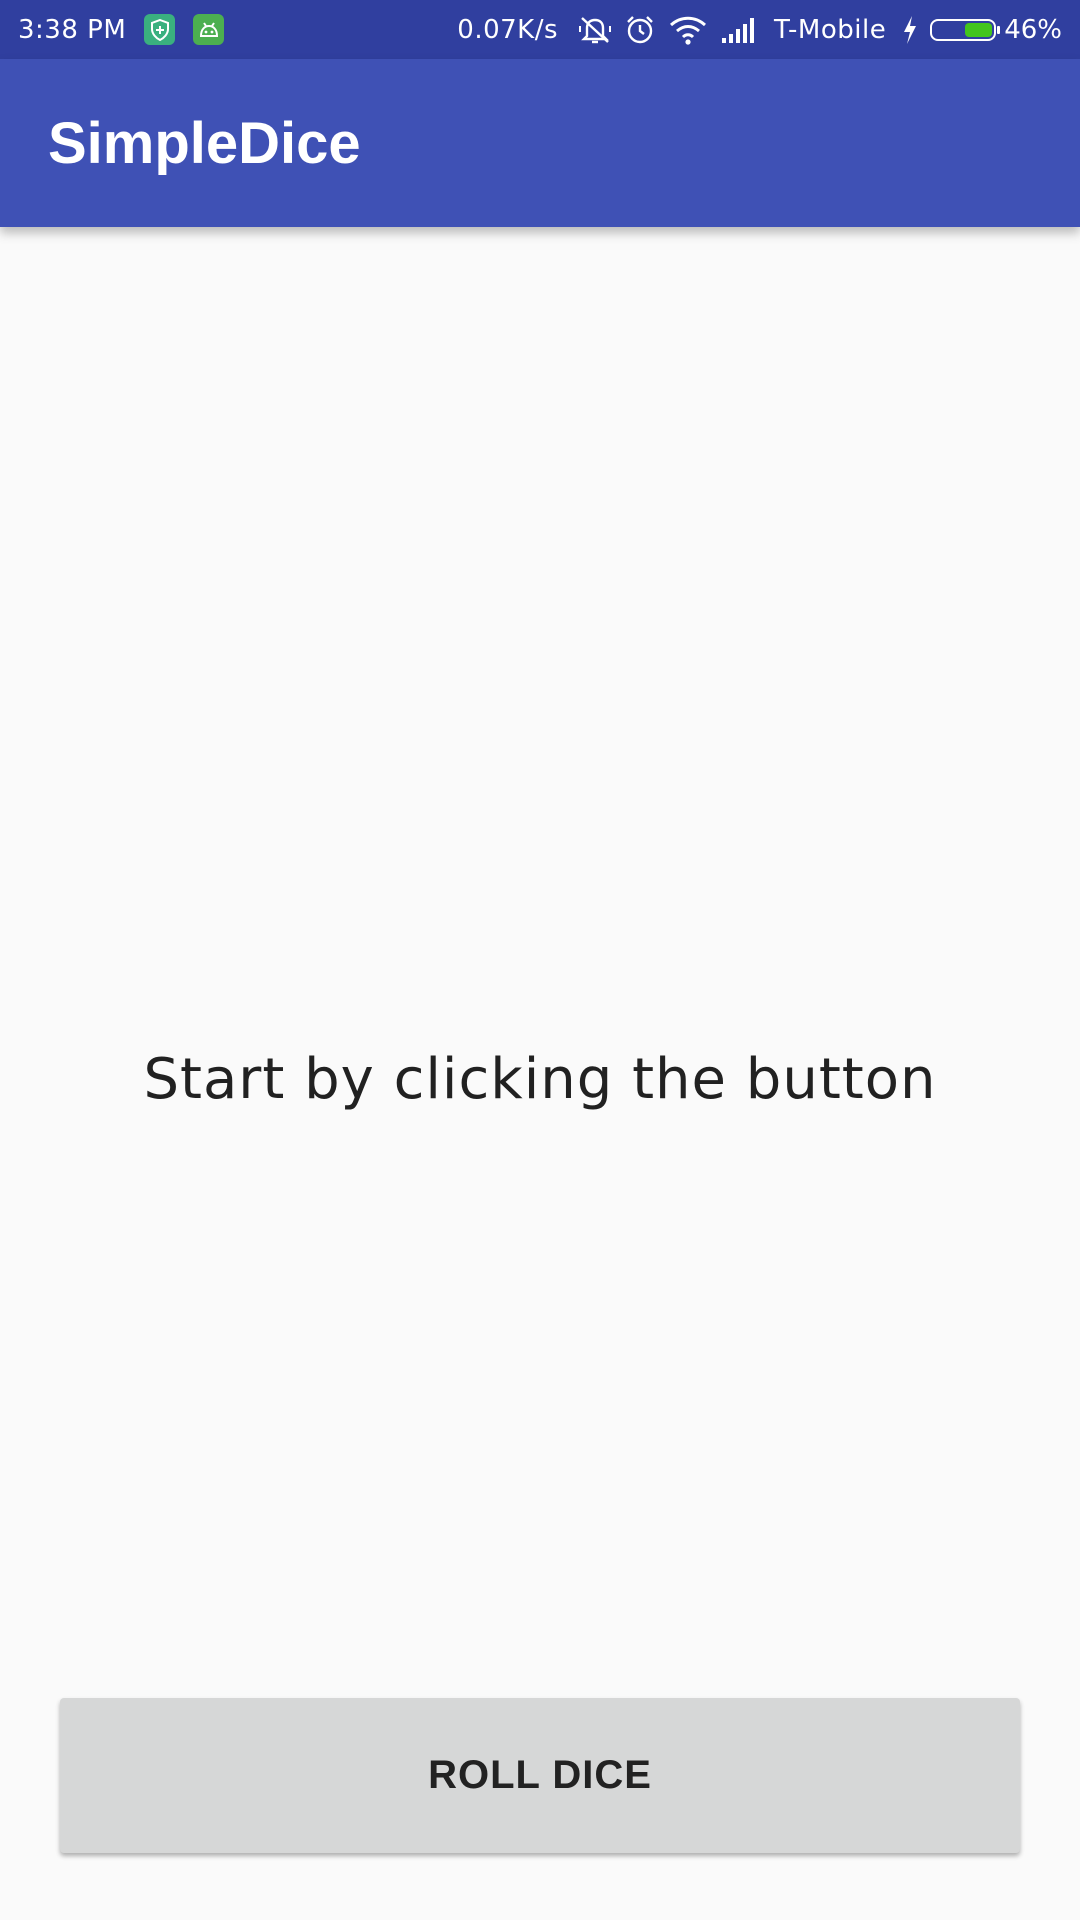 The image size is (1080, 1920). I want to click on app-title: SimpleDice, so click(204, 143).